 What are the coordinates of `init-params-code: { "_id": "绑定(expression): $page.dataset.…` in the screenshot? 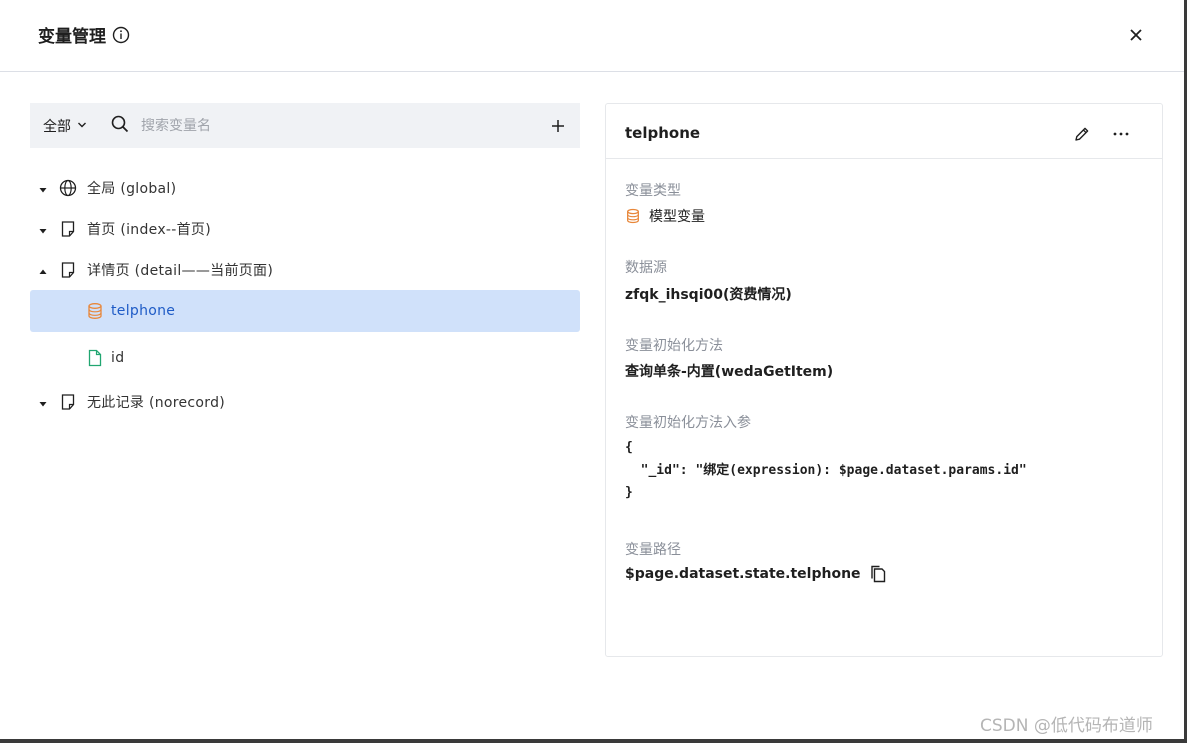 It's located at (826, 470).